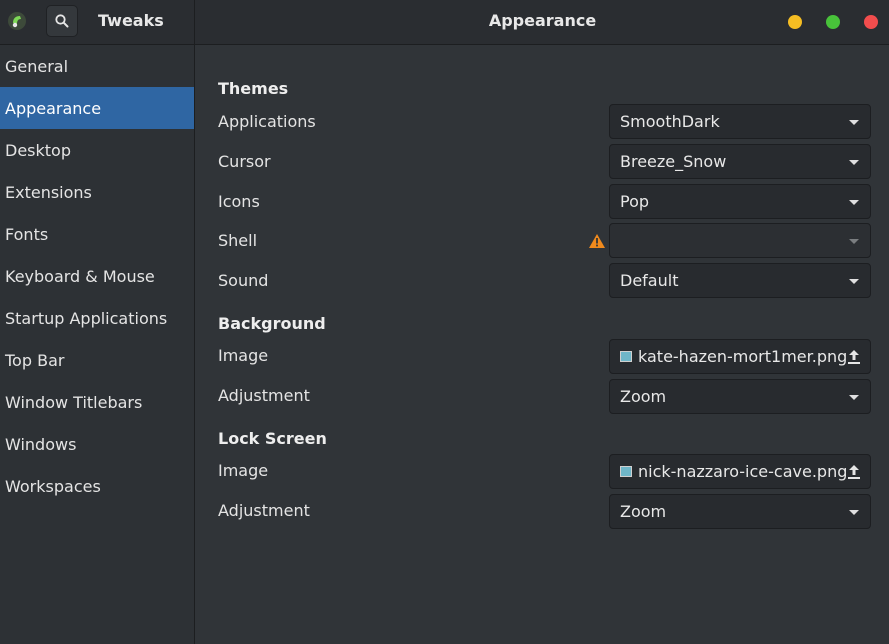  I want to click on sidebar-item-label: Windows, so click(41, 444).